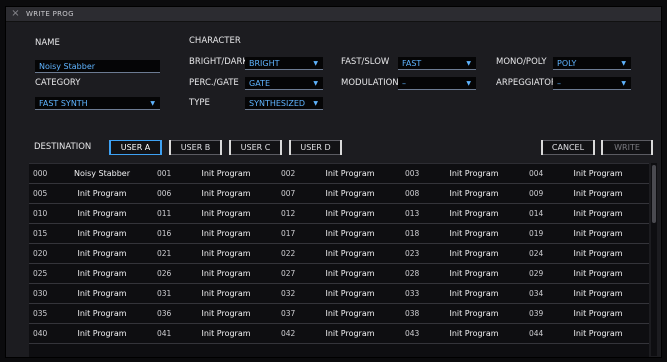  I want to click on user-b-button: USER B, so click(195, 147).